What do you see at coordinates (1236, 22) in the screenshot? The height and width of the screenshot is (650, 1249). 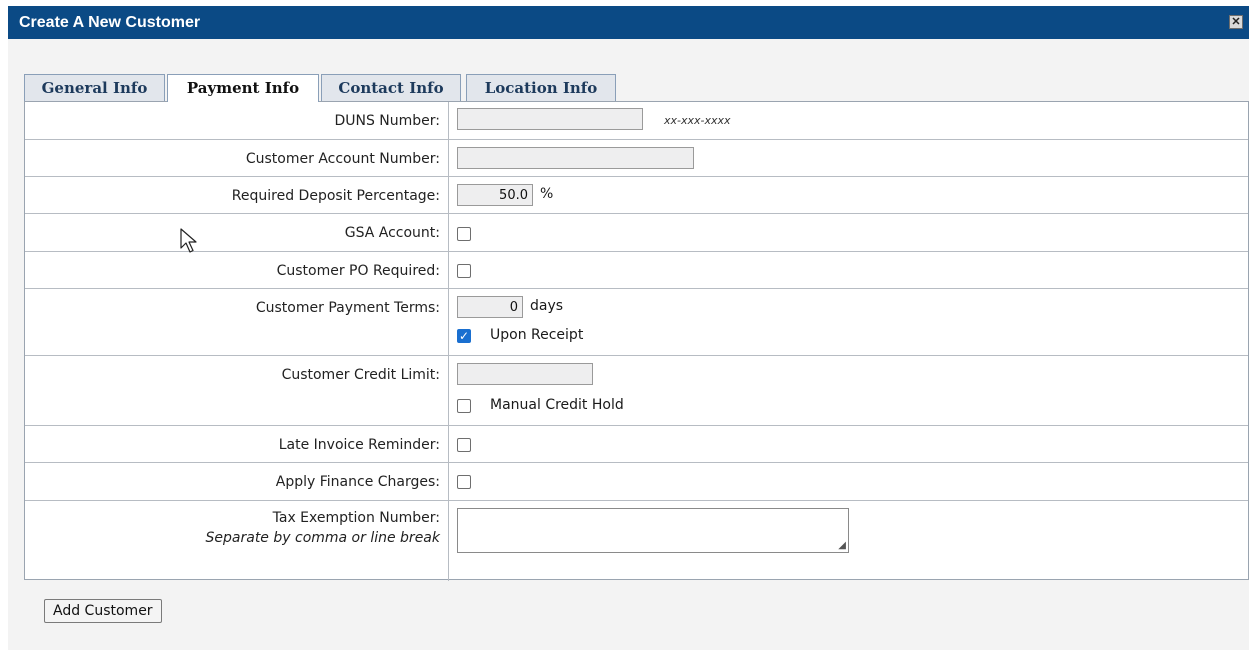 I see `close-icon: ✕` at bounding box center [1236, 22].